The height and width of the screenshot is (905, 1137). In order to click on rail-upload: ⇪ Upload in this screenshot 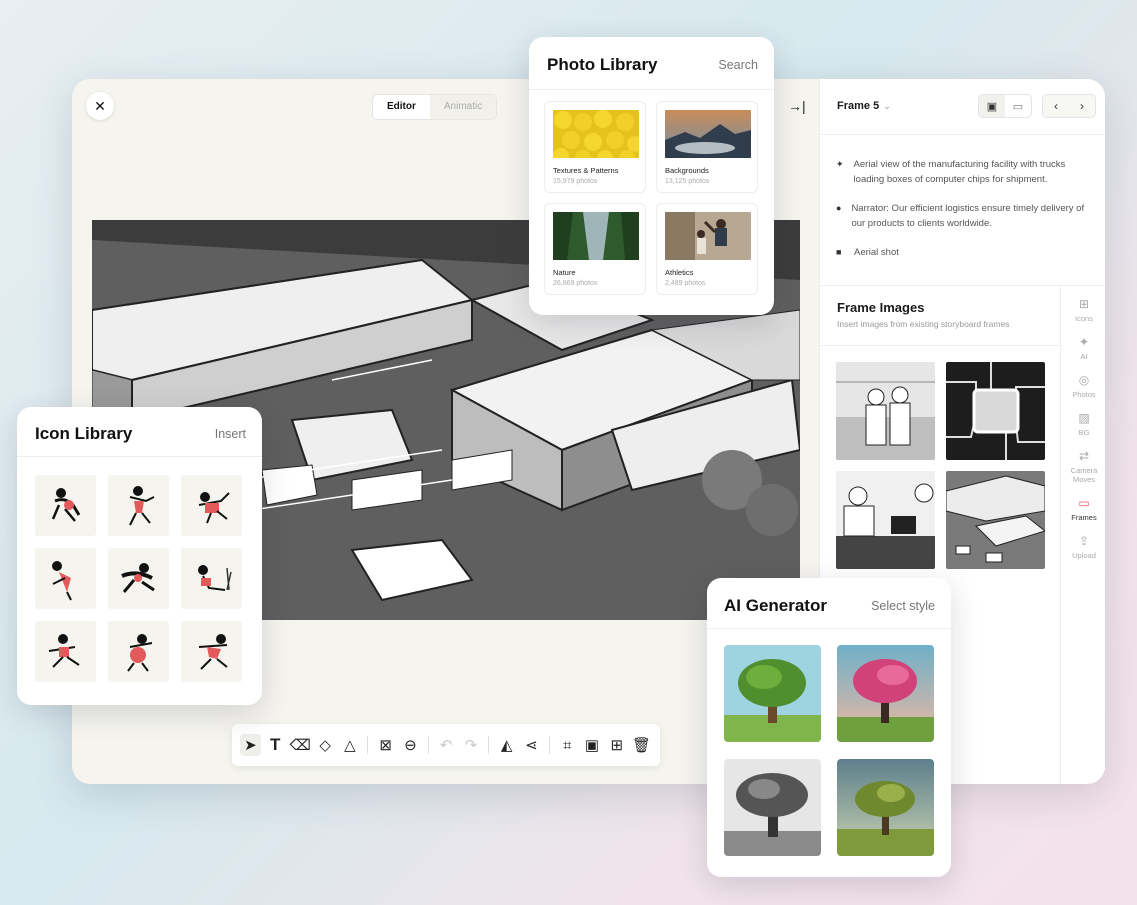, I will do `click(1083, 547)`.